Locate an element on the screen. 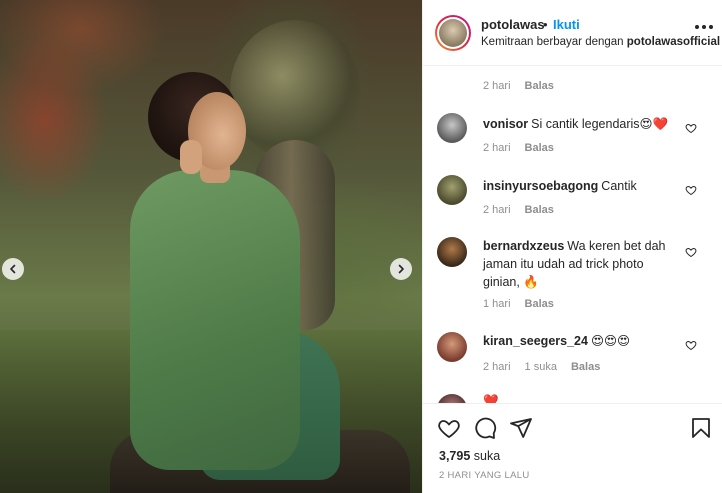  heart-icon is located at coordinates (449, 428).